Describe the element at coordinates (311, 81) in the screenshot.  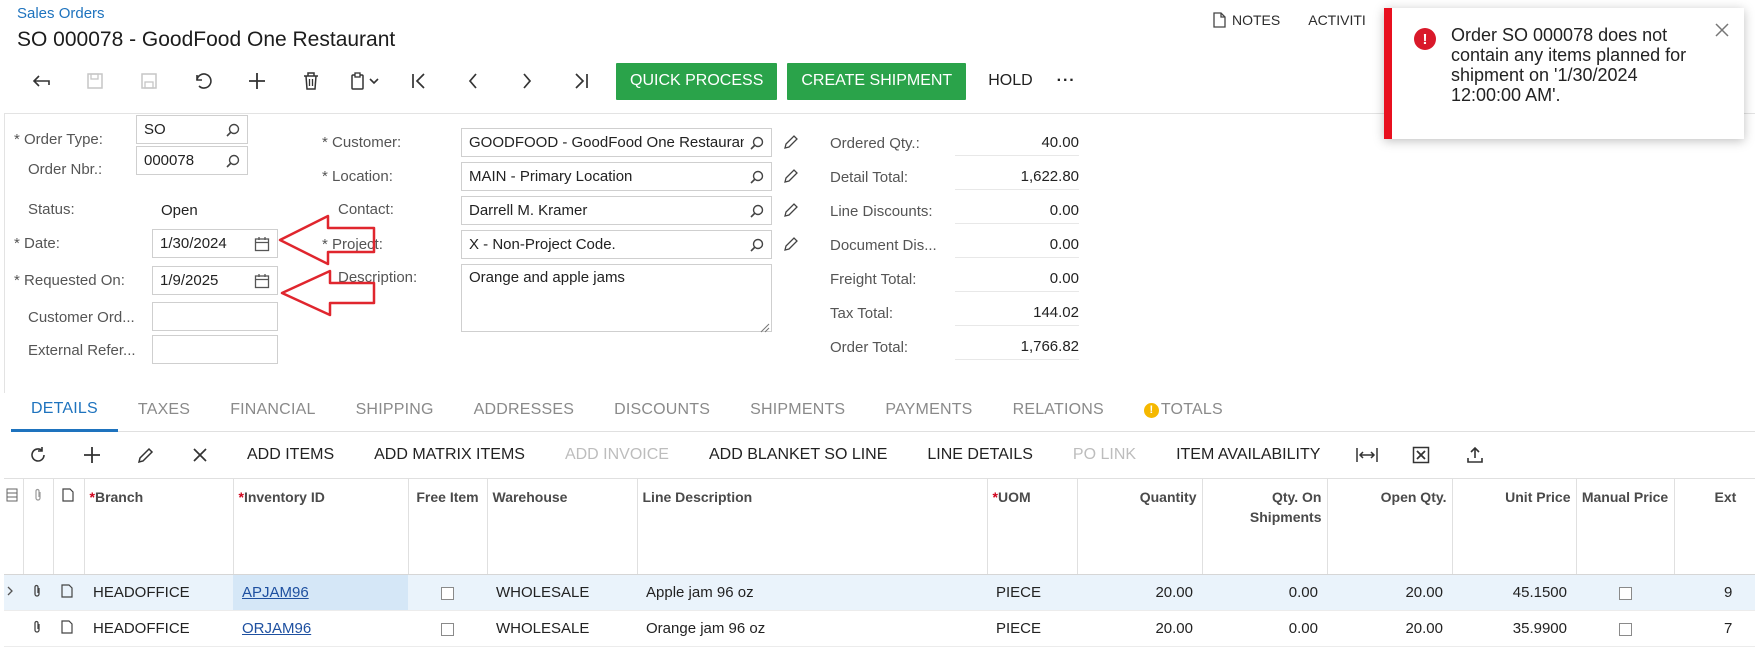
I see `delete-button` at that location.